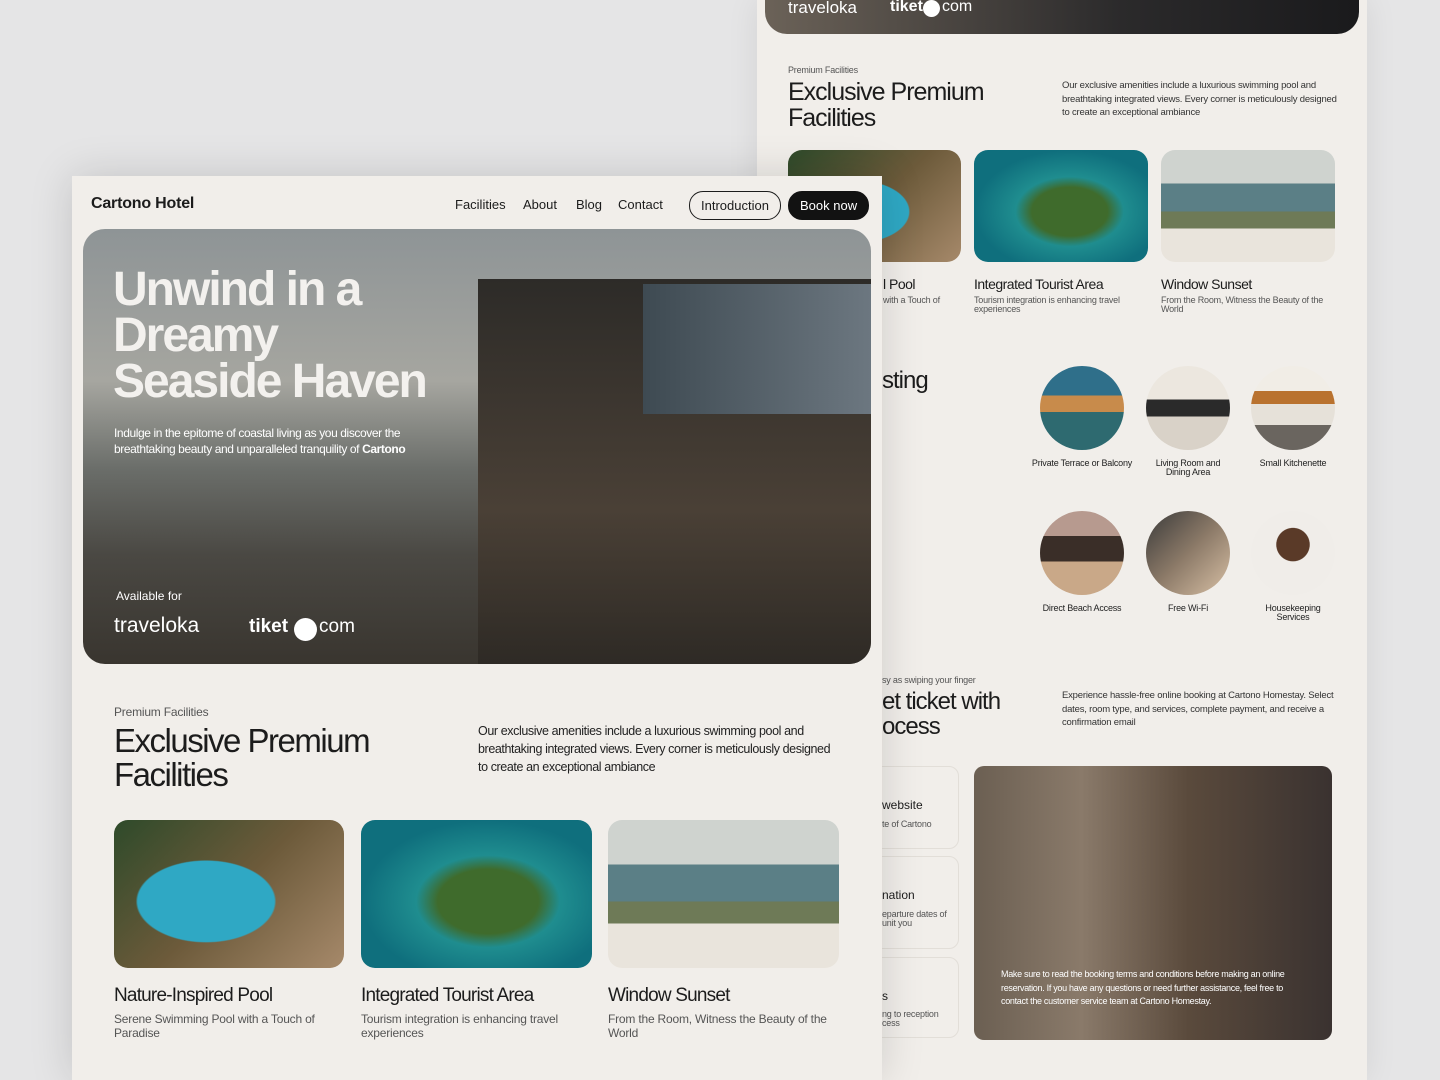 Image resolution: width=1440 pixels, height=1080 pixels. I want to click on brand-logo: Cartono Hotel, so click(142, 204).